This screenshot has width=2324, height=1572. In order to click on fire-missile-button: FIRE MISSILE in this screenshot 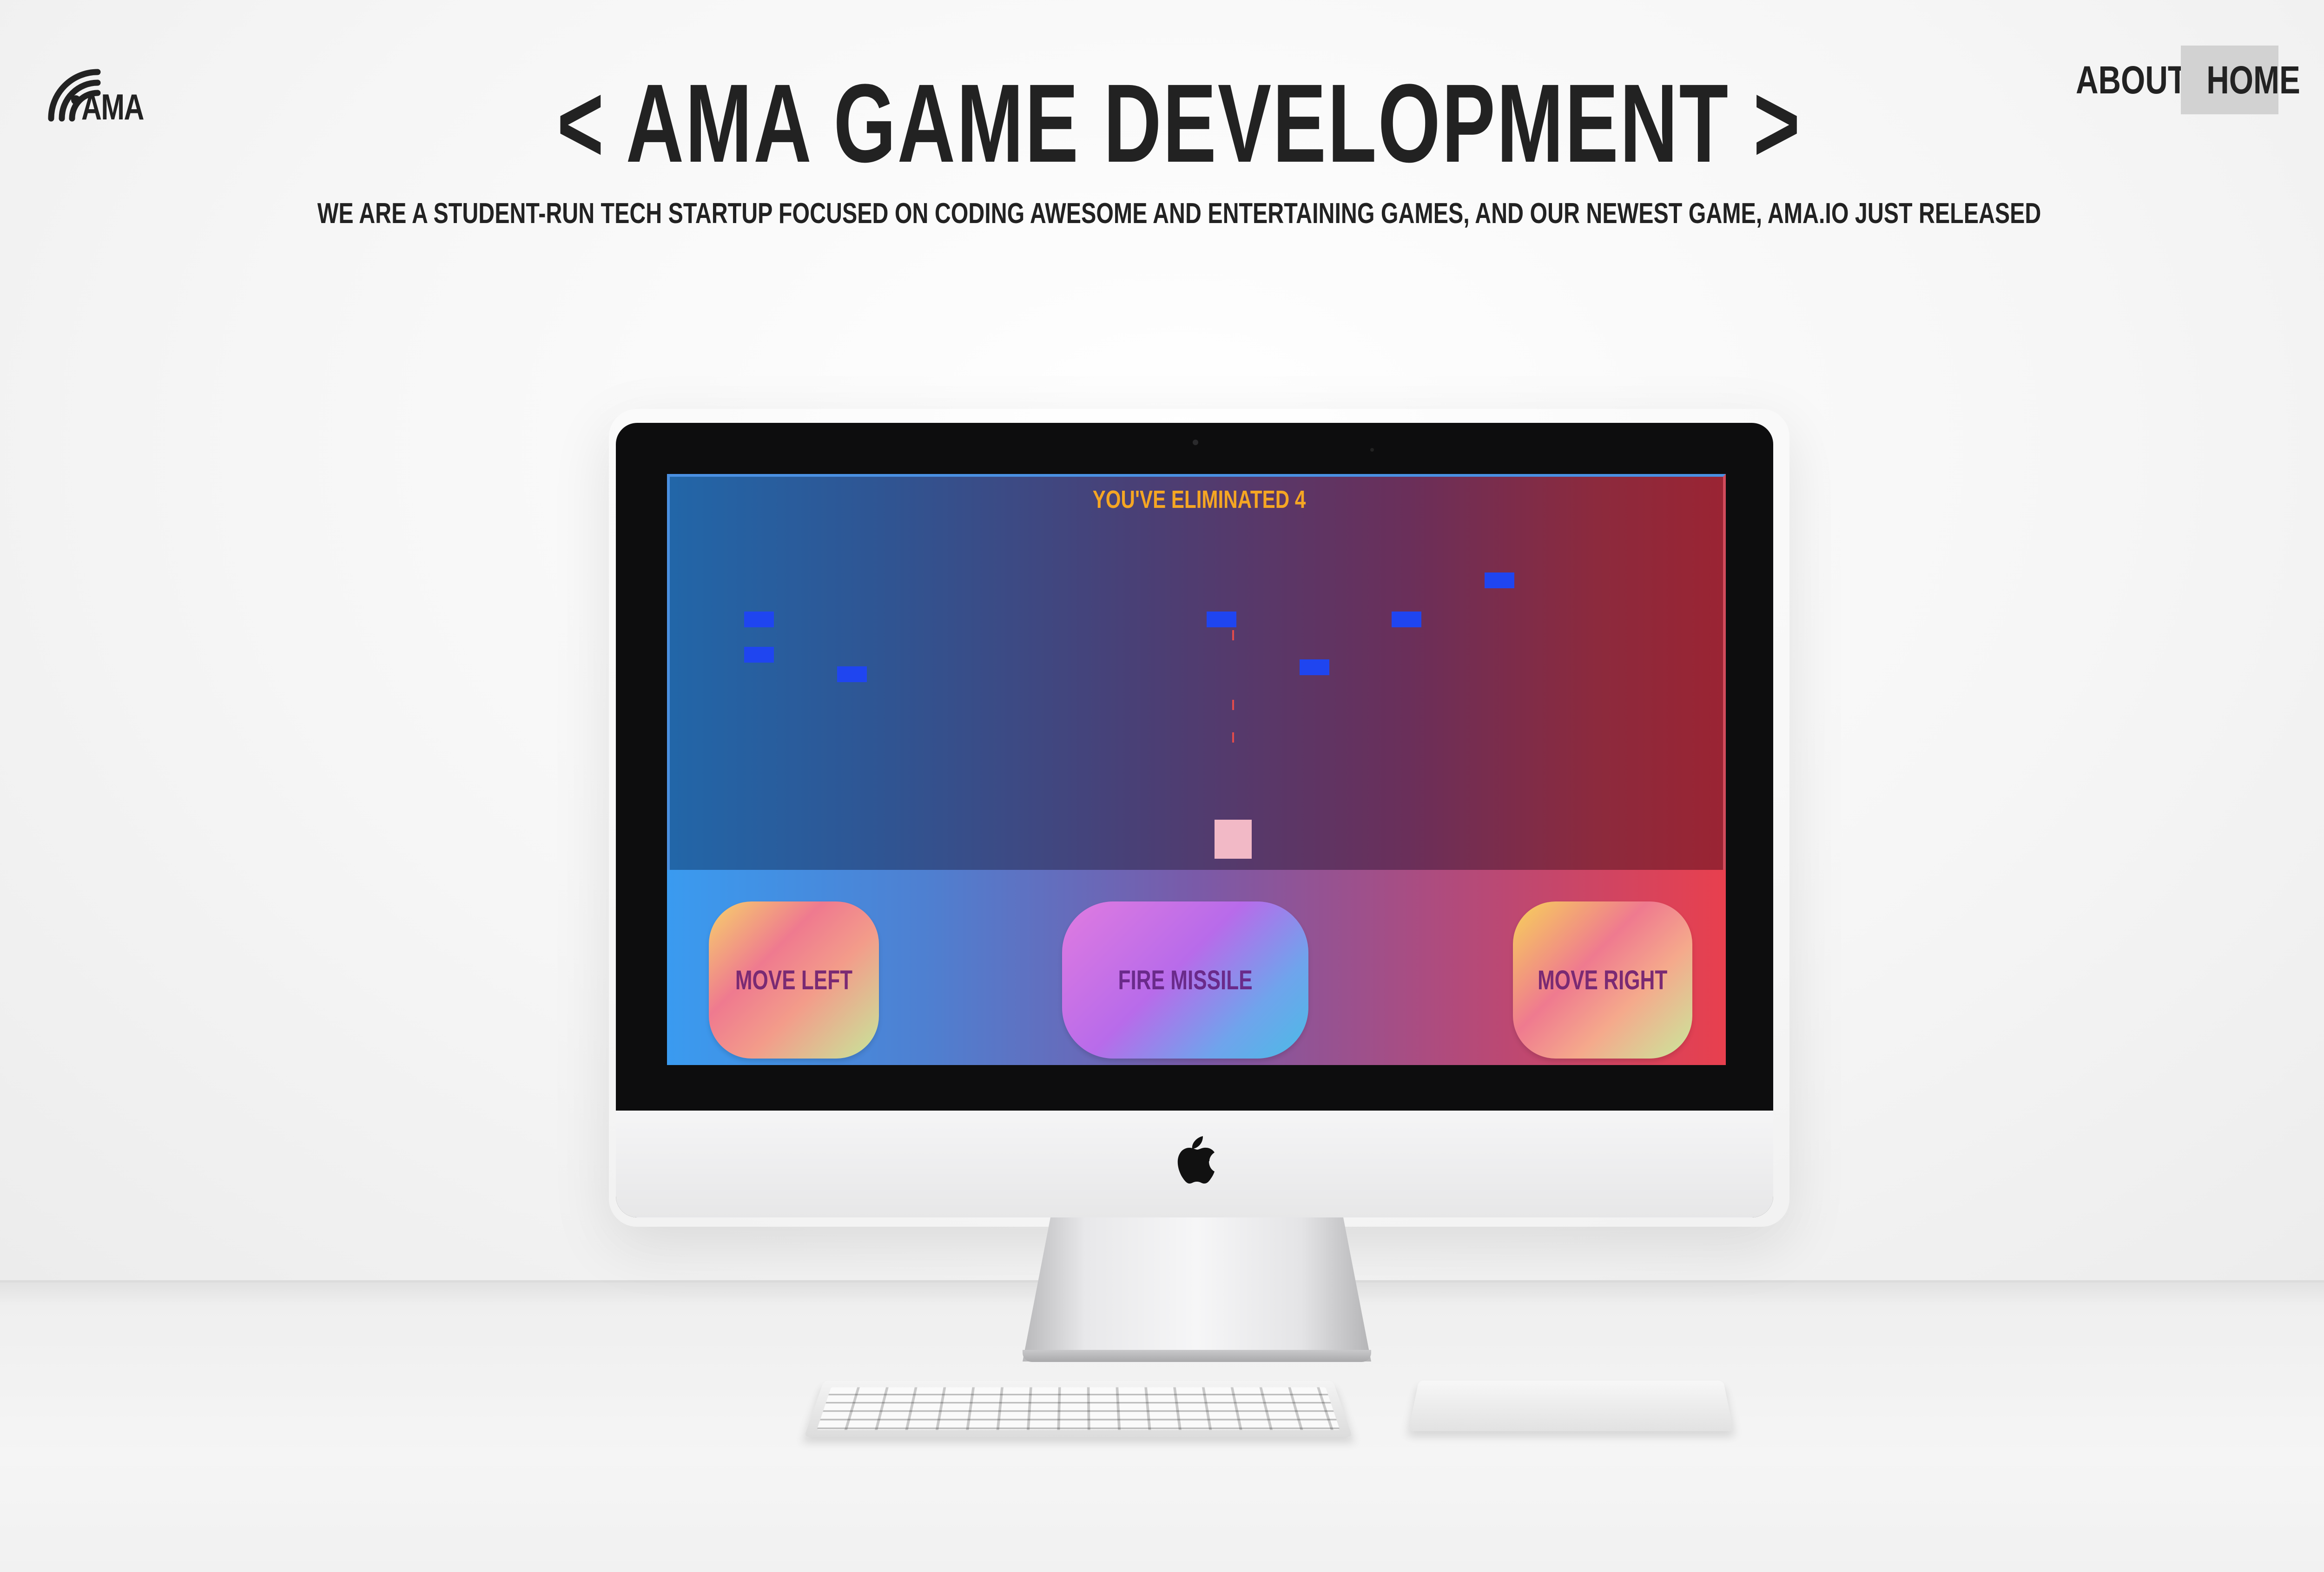, I will do `click(1185, 980)`.